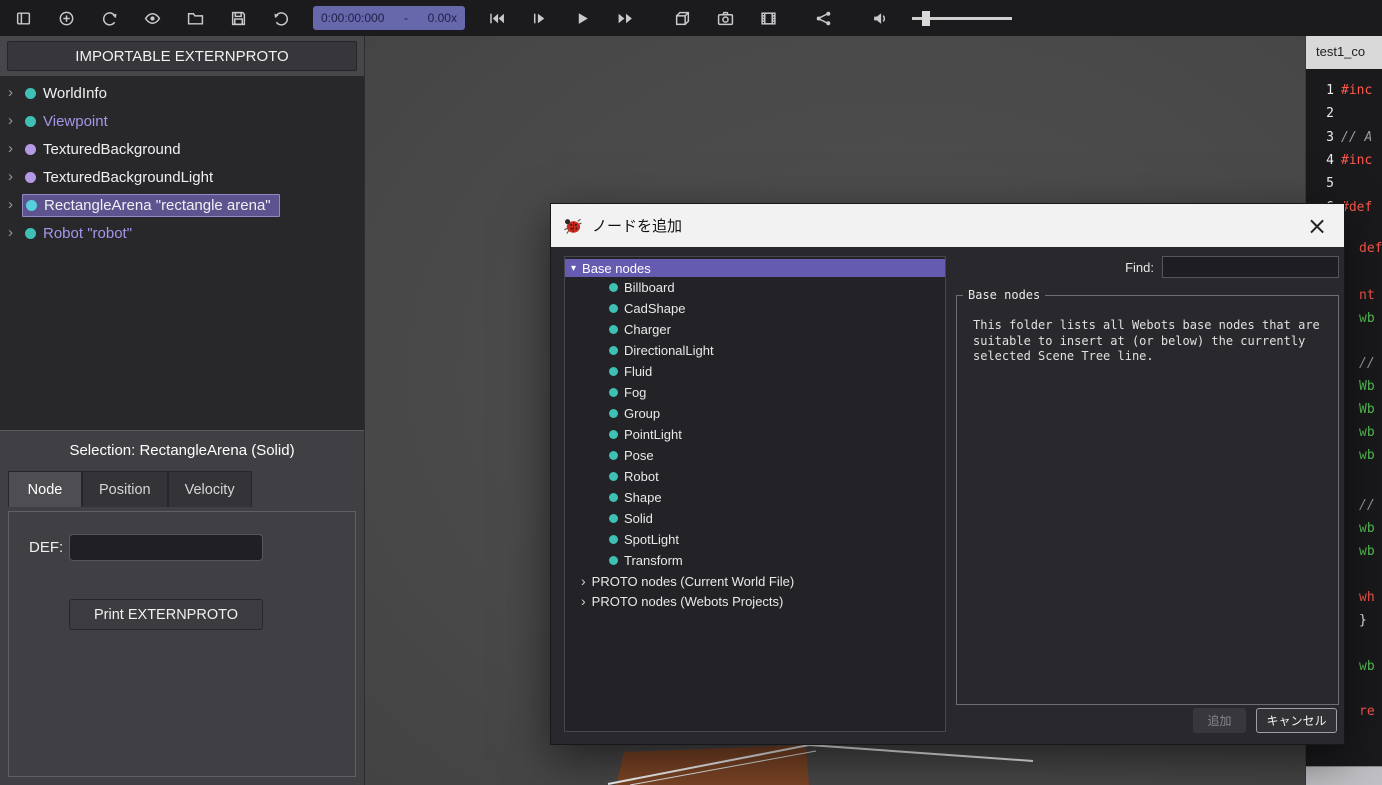  Describe the element at coordinates (823, 18) in the screenshot. I see `share-button` at that location.